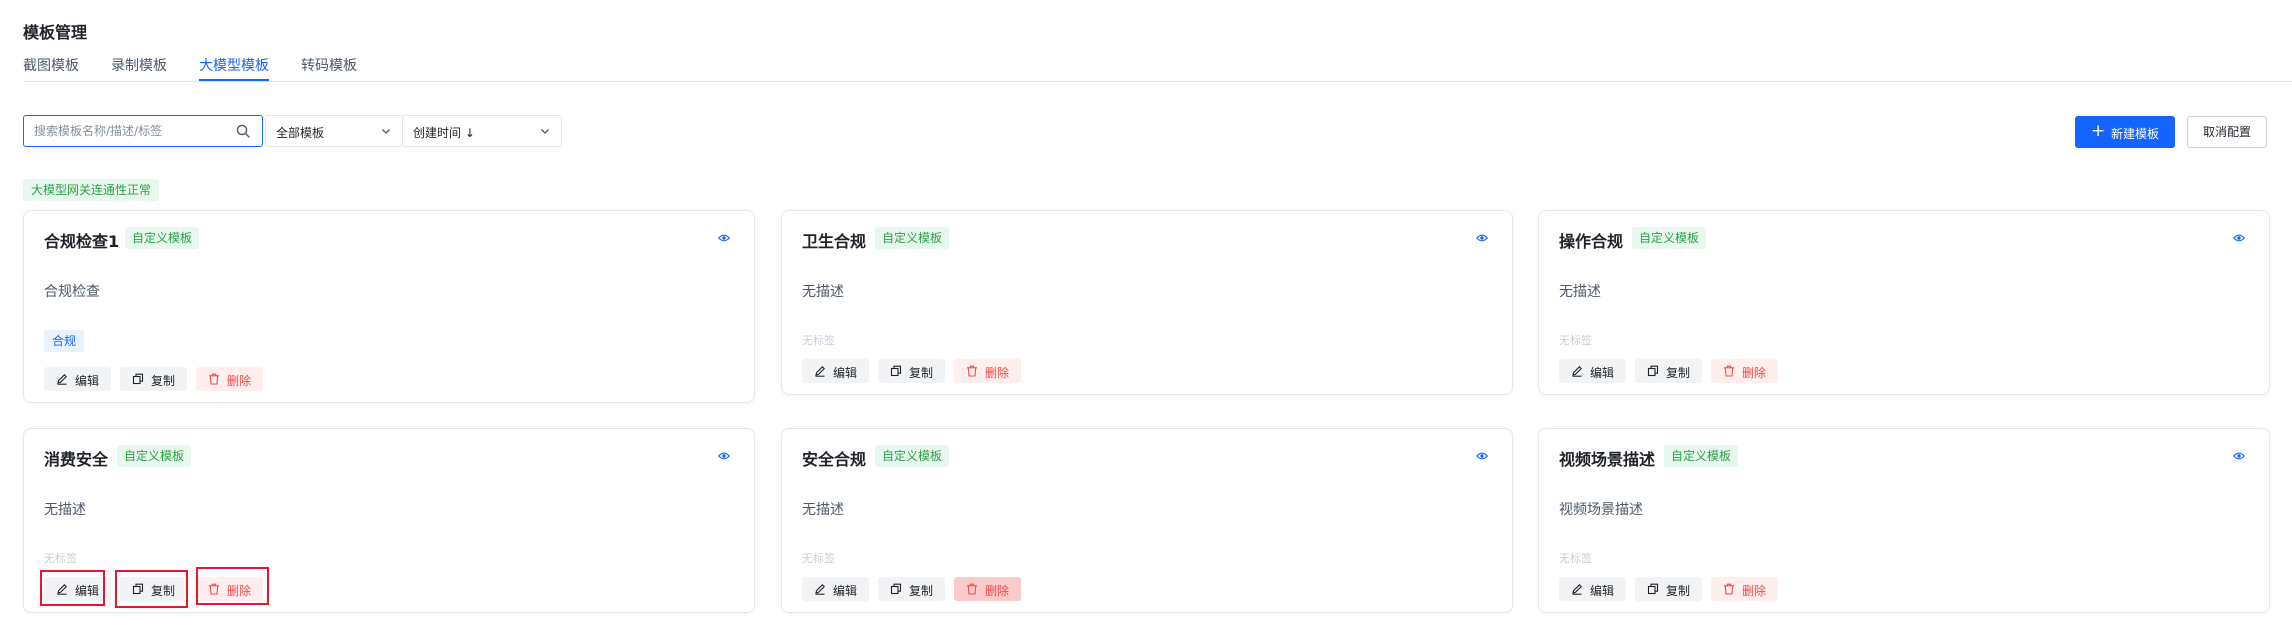 The height and width of the screenshot is (631, 2292). Describe the element at coordinates (1147, 302) in the screenshot. I see `template-card: 卫生合规 自定义模板 无描述 无标签 编辑 复制 删除` at that location.